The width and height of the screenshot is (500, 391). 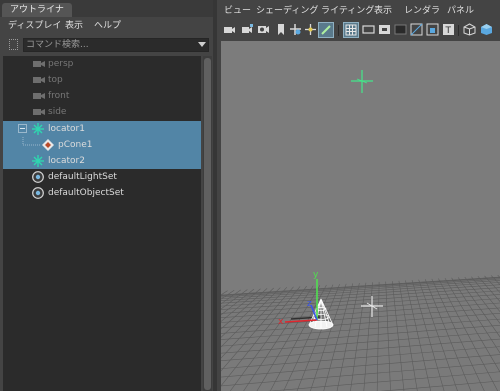 I want to click on outliner-item-label: front, so click(x=59, y=96).